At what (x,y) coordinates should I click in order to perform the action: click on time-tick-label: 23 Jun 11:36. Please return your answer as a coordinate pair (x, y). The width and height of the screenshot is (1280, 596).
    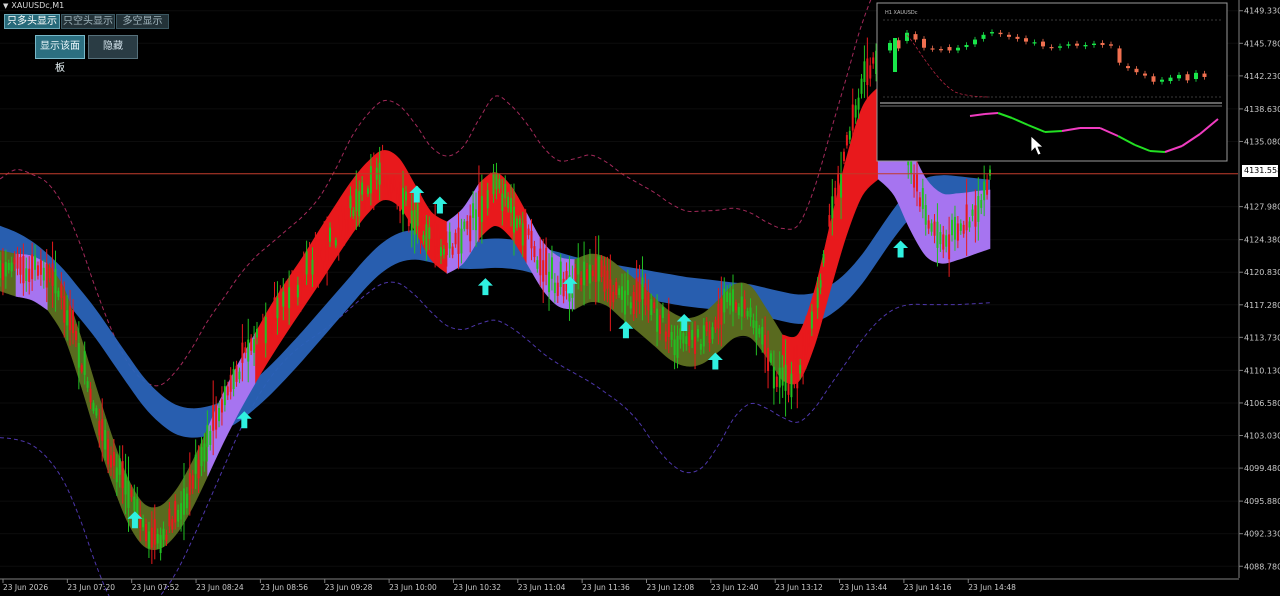
    Looking at the image, I should click on (606, 587).